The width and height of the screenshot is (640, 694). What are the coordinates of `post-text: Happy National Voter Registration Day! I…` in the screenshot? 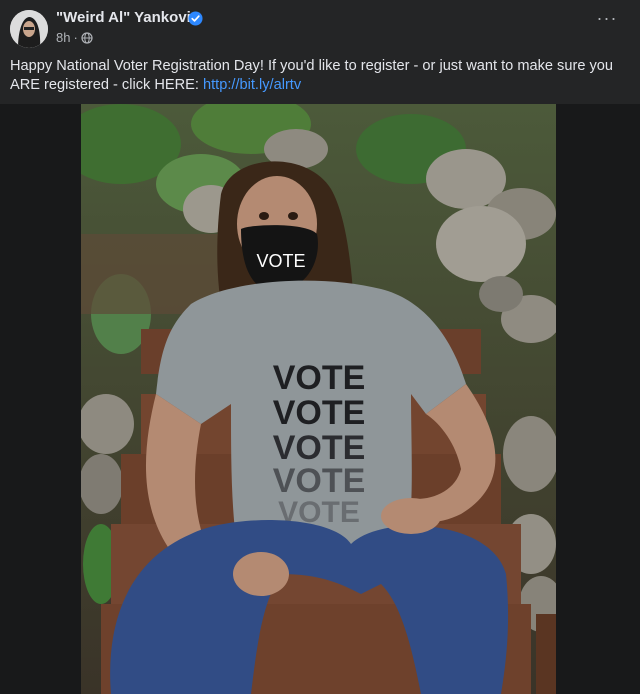 It's located at (321, 76).